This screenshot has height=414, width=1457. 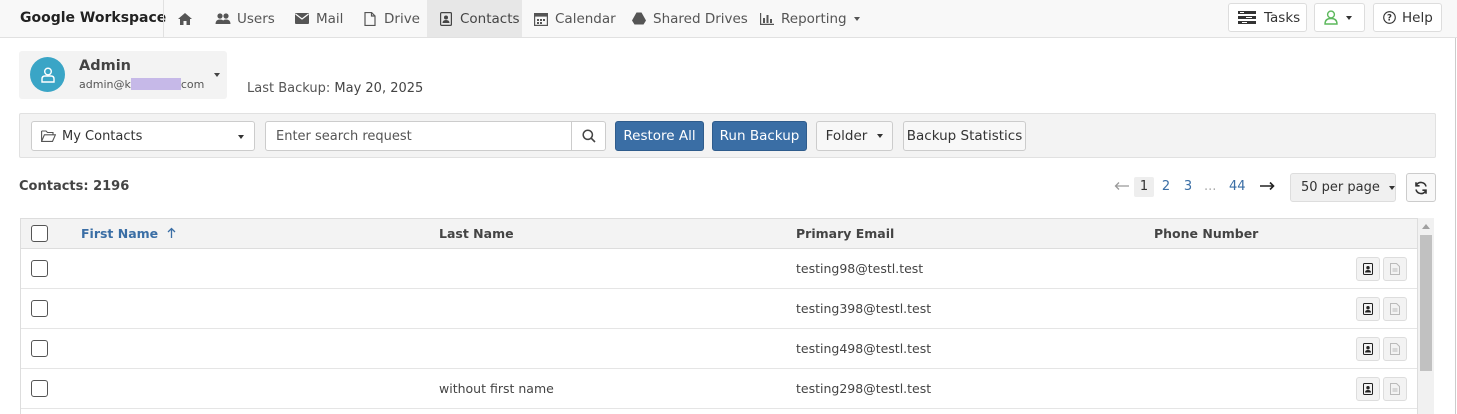 What do you see at coordinates (474, 18) in the screenshot?
I see `nav-contacts: Contacts` at bounding box center [474, 18].